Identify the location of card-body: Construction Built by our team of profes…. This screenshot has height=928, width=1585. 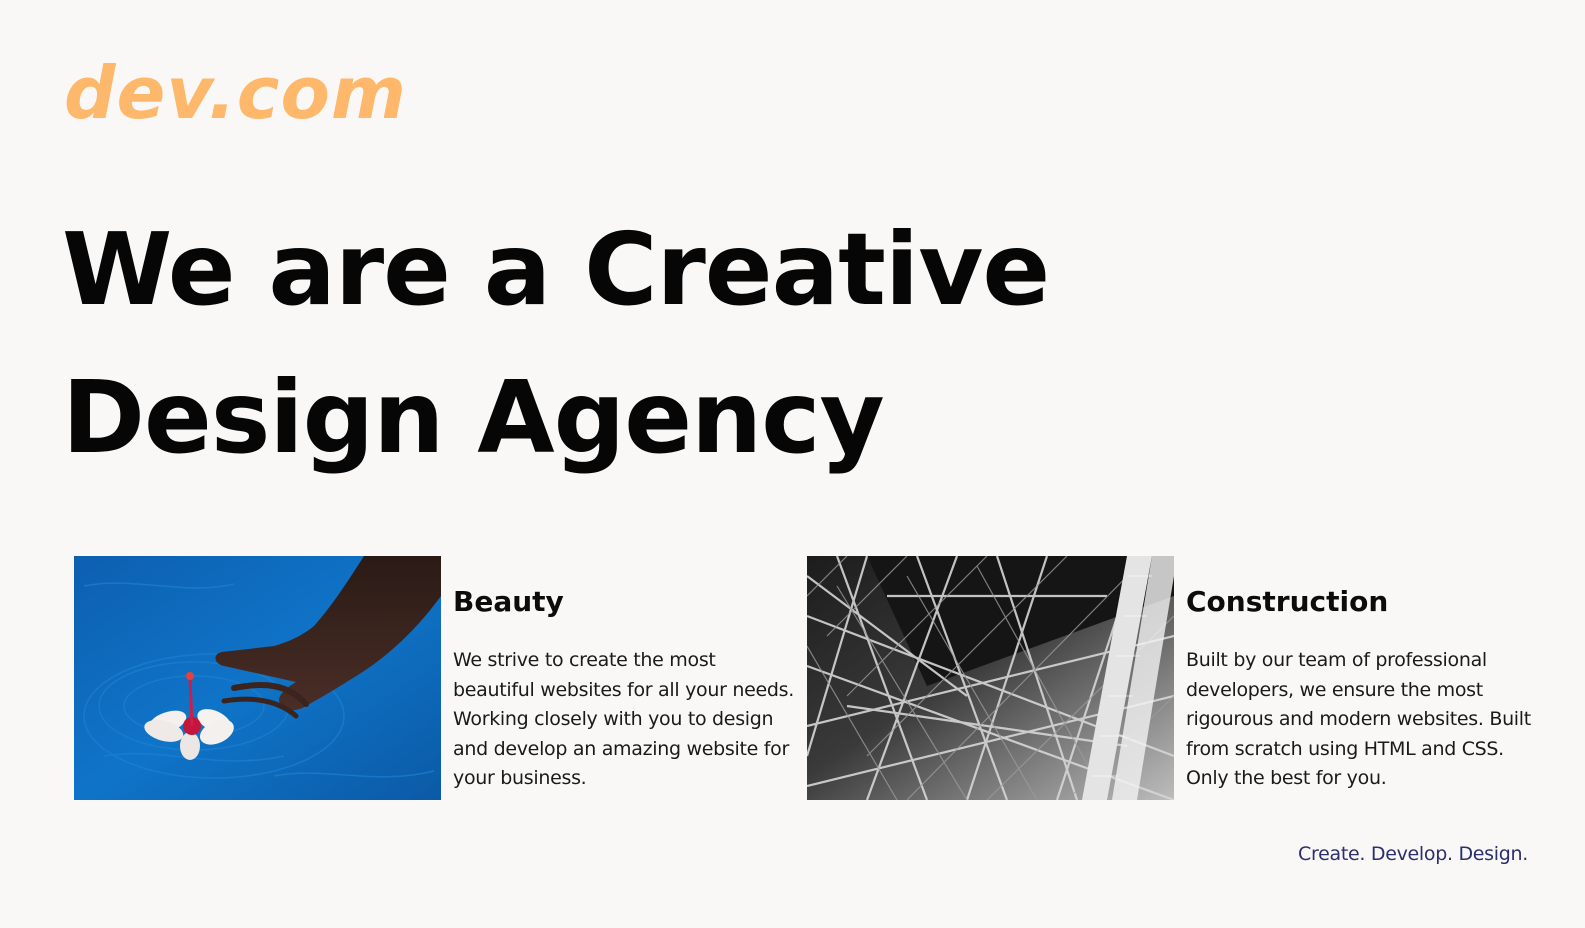
(1358, 678).